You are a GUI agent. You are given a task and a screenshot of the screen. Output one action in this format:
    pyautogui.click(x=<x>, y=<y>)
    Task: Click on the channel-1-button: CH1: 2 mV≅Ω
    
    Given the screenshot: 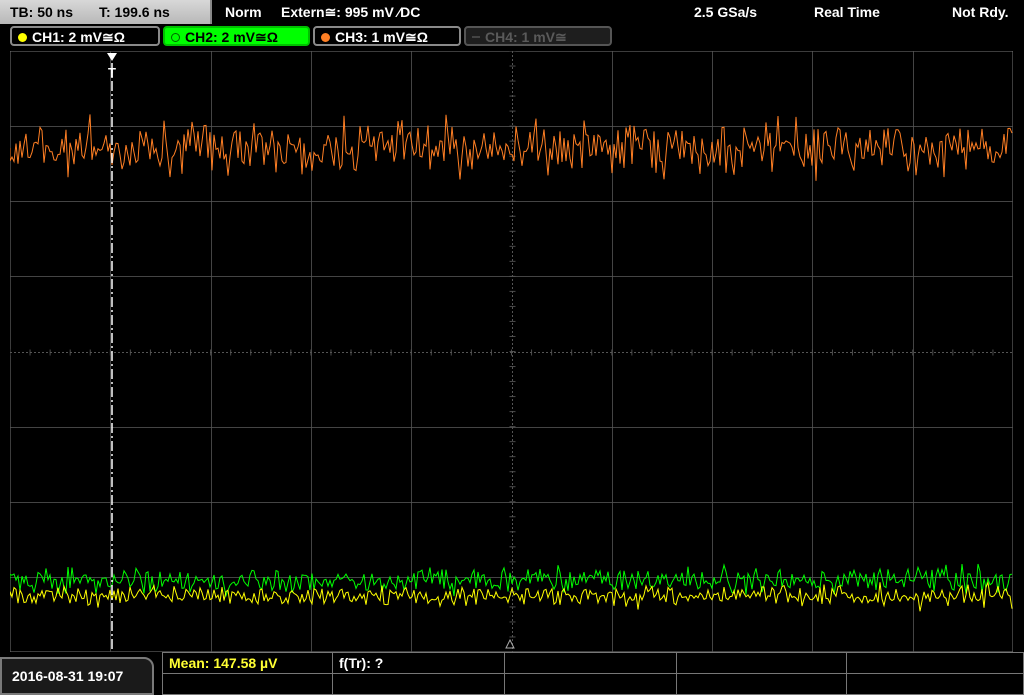 What is the action you would take?
    pyautogui.click(x=85, y=36)
    